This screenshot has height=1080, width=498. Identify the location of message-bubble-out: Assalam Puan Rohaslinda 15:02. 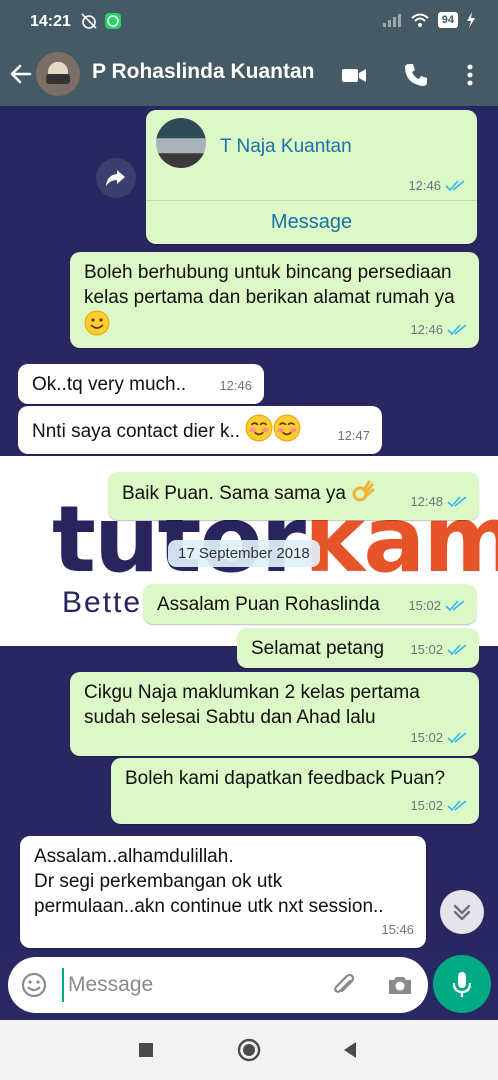
(310, 604).